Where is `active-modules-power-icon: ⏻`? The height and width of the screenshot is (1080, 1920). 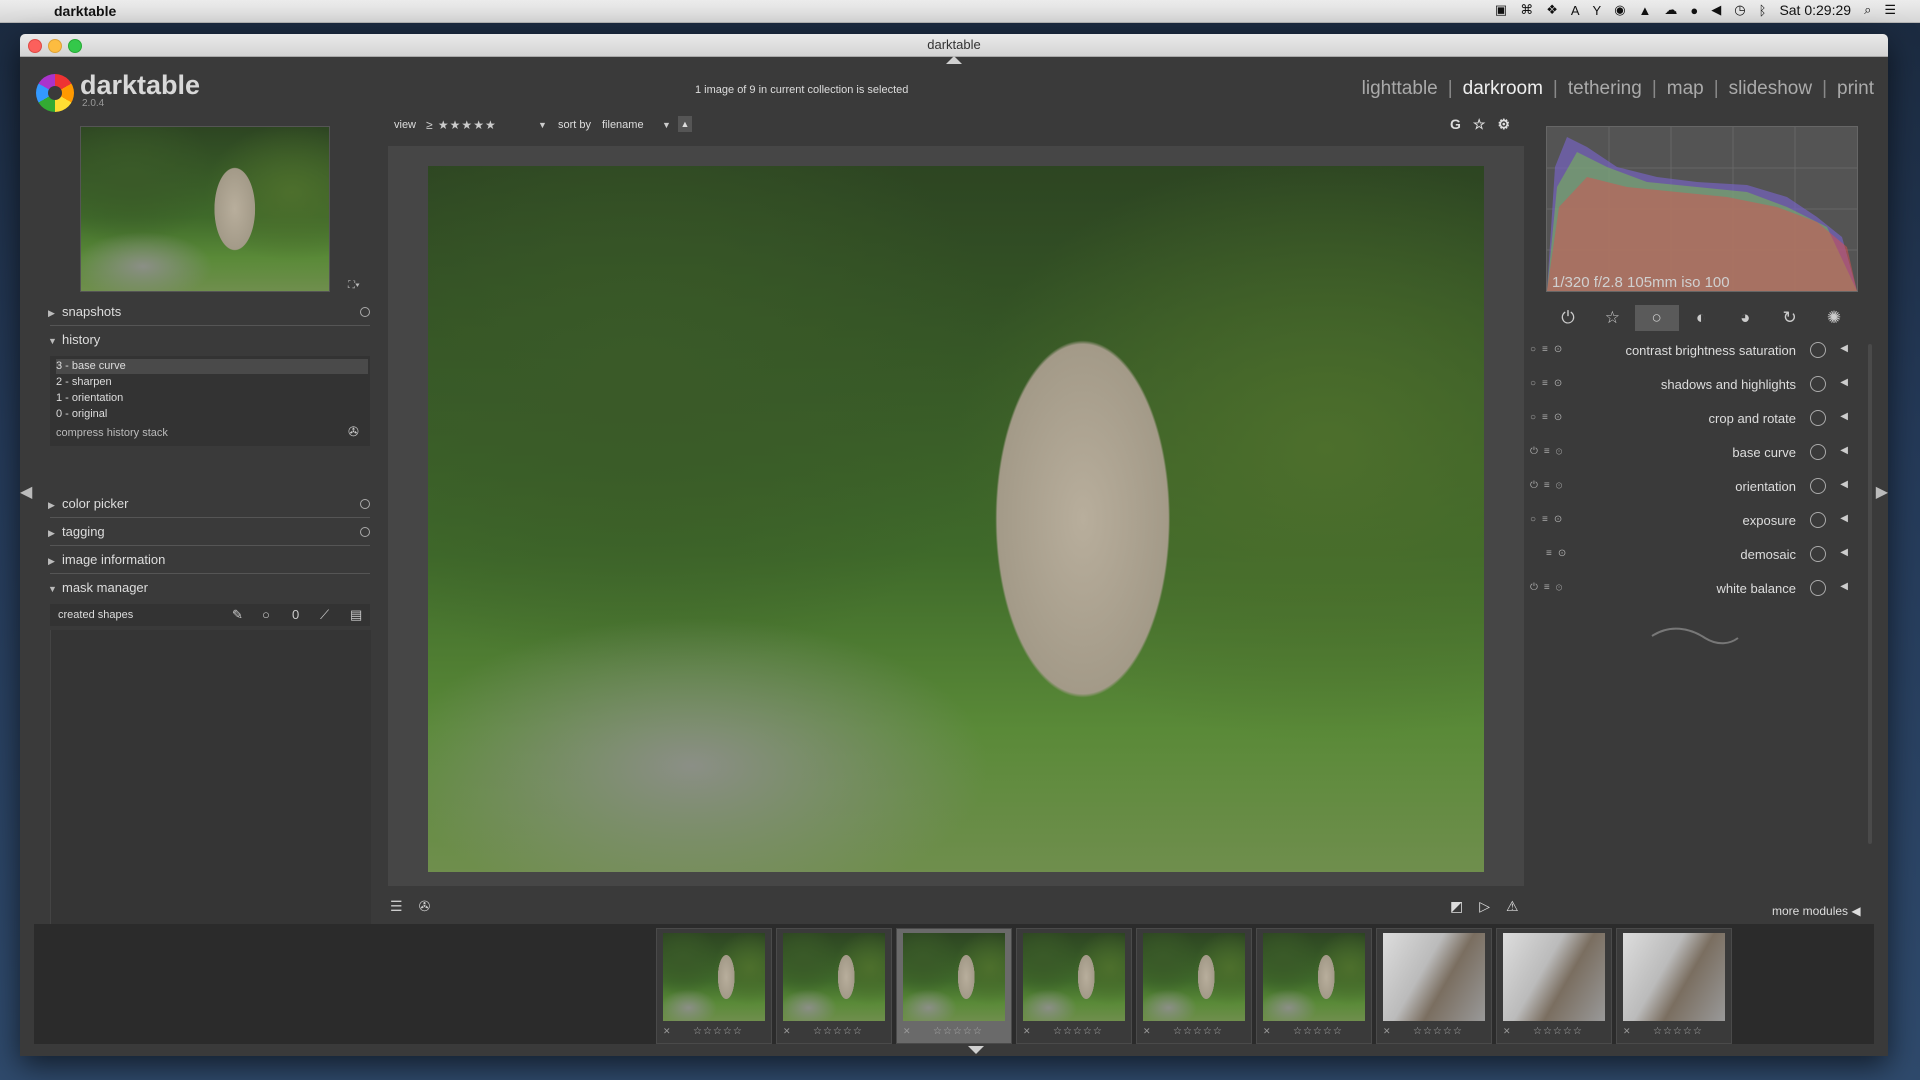 active-modules-power-icon: ⏻ is located at coordinates (1568, 318).